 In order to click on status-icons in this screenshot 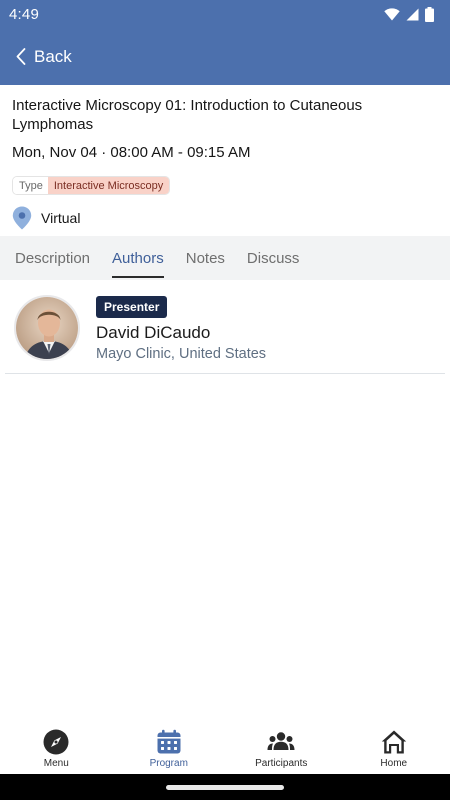, I will do `click(409, 14)`.